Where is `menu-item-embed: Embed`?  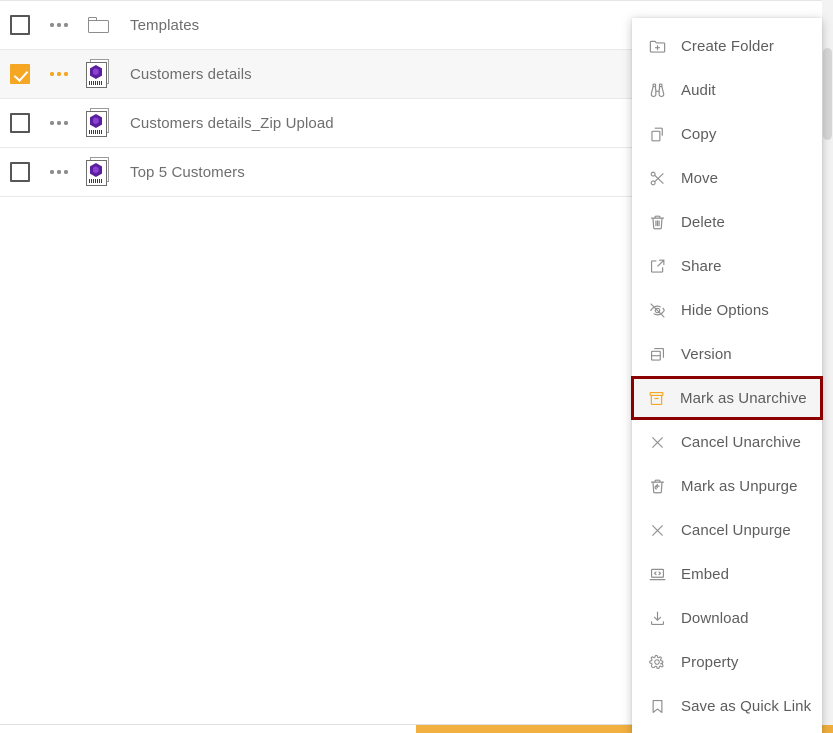 menu-item-embed: Embed is located at coordinates (727, 574).